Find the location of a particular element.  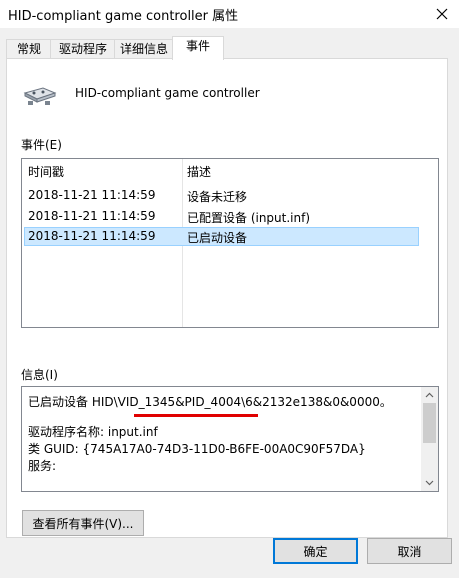

cancel-button: 取消 is located at coordinates (409, 551).